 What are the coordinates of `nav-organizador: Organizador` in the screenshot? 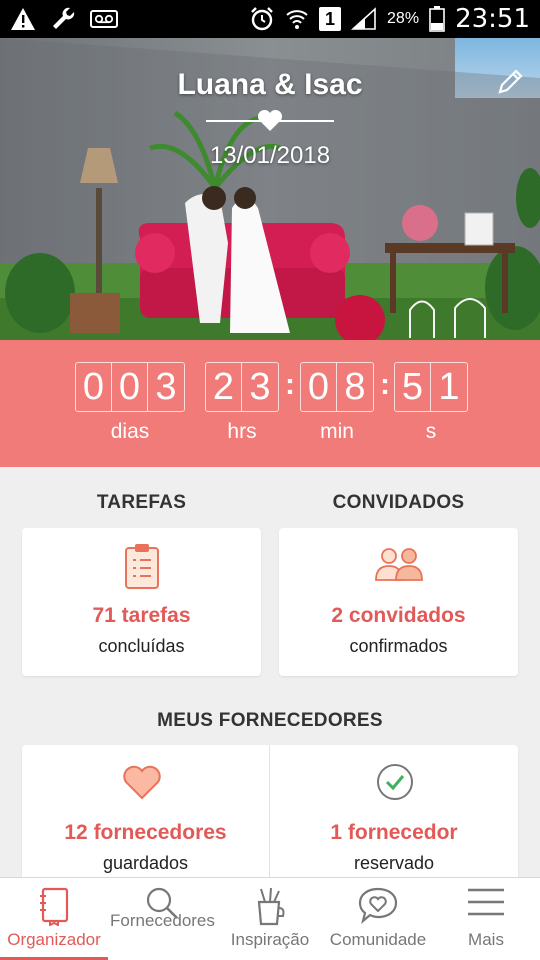 It's located at (54, 919).